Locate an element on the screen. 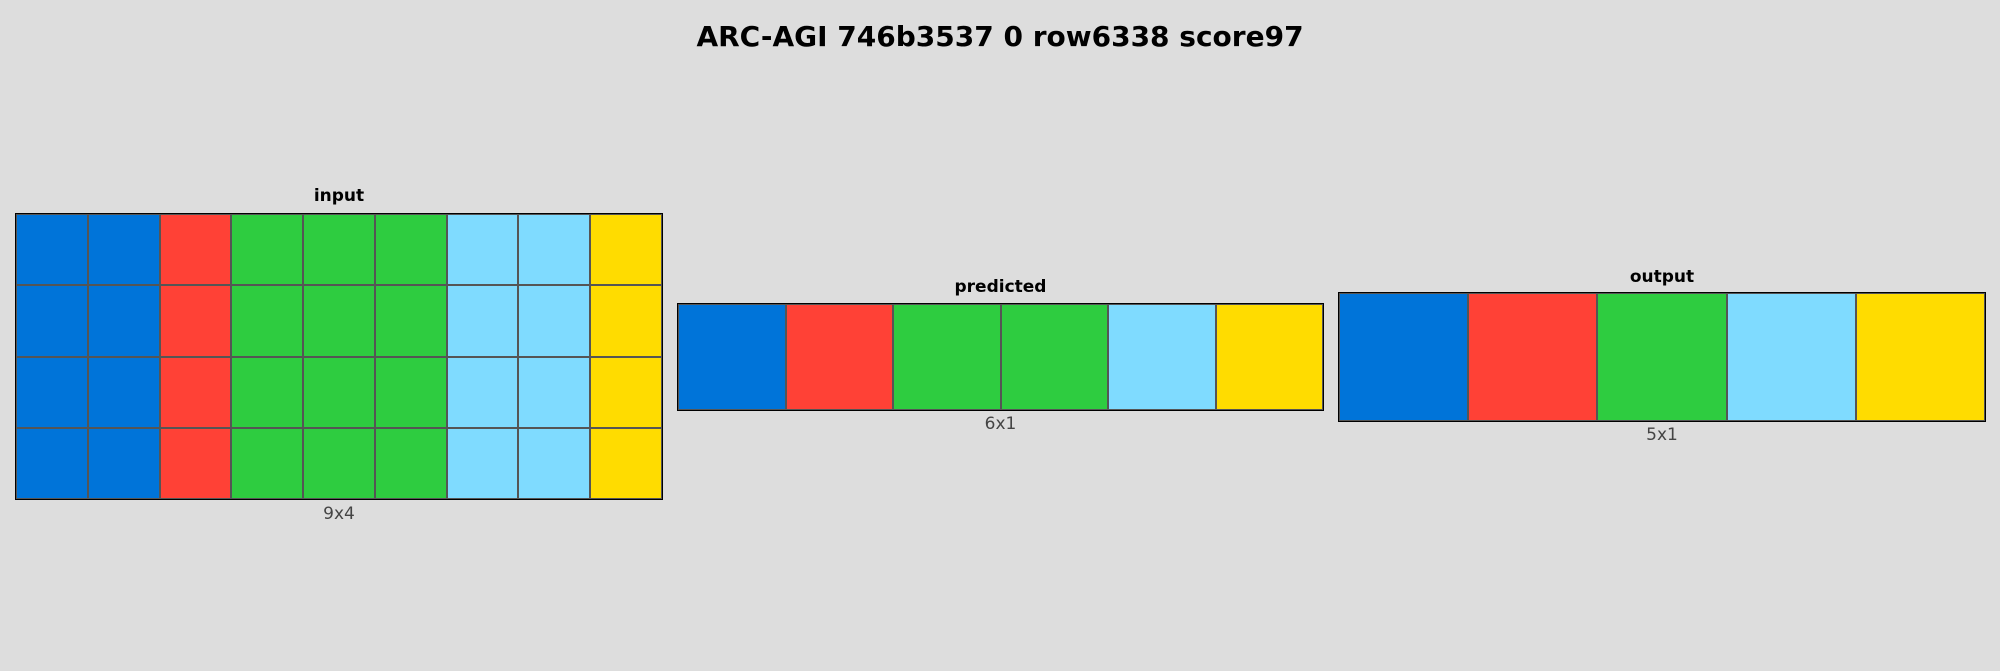 The height and width of the screenshot is (671, 2000). output-label: output is located at coordinates (1662, 277).